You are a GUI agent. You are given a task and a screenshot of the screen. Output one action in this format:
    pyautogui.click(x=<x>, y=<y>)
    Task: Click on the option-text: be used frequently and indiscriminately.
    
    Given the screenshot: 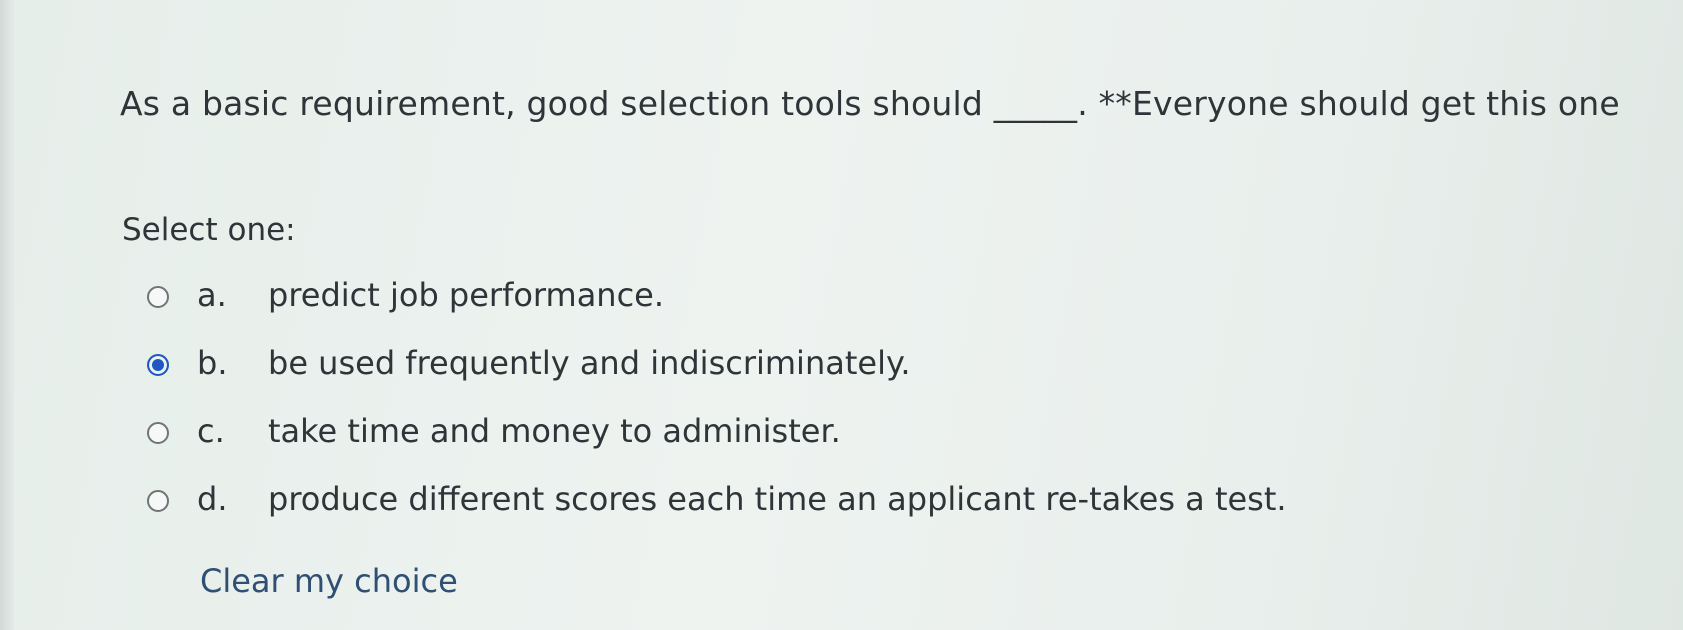 What is the action you would take?
    pyautogui.click(x=589, y=363)
    